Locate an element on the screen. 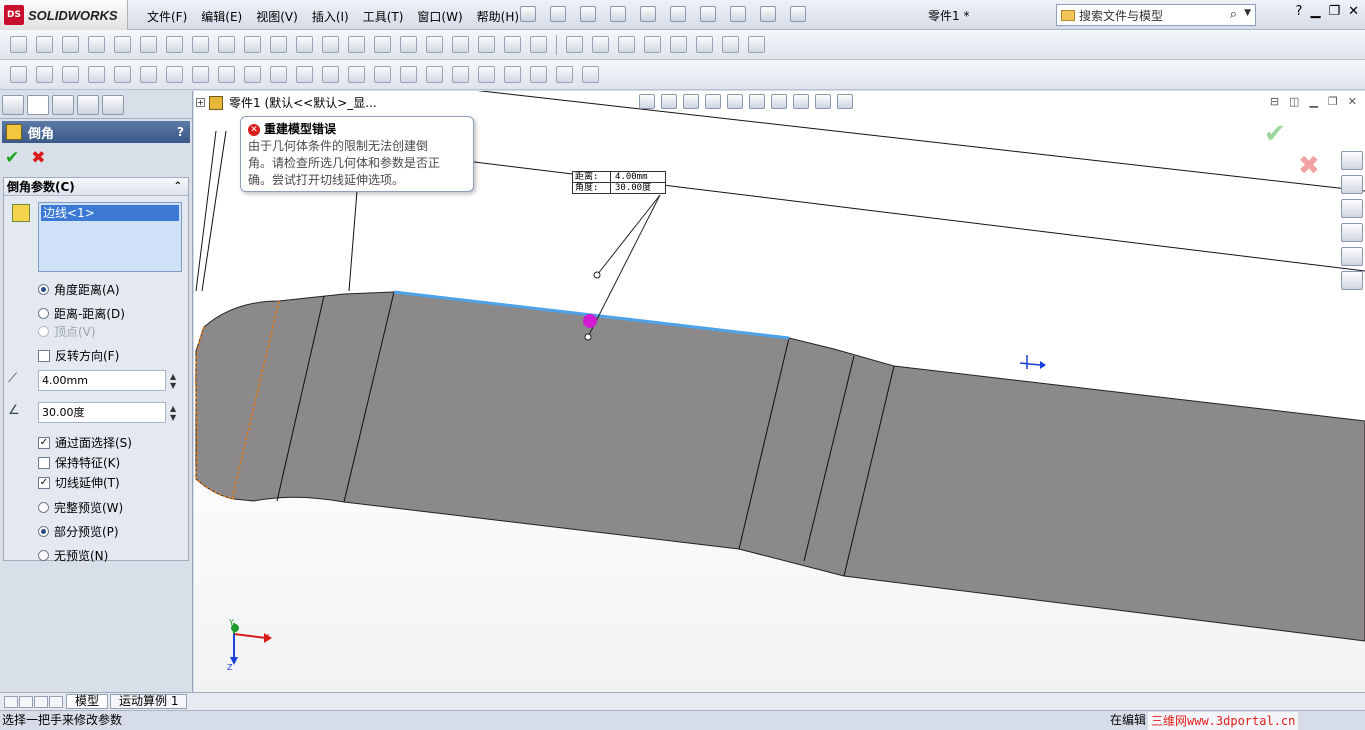  sketch-point-icon is located at coordinates (304, 74).